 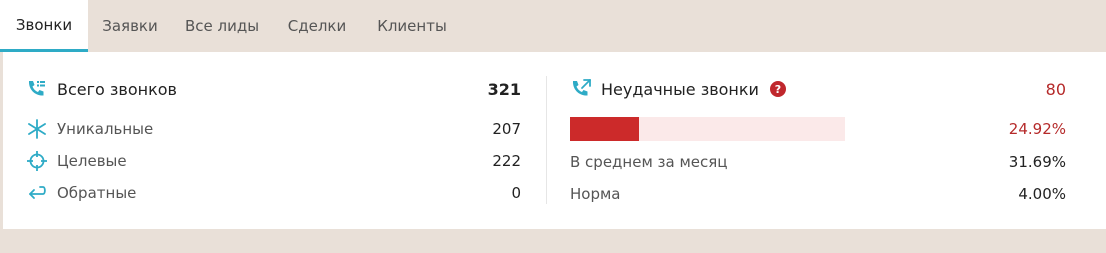 I want to click on failed-calls-title: Неудачные звонки, so click(x=680, y=89).